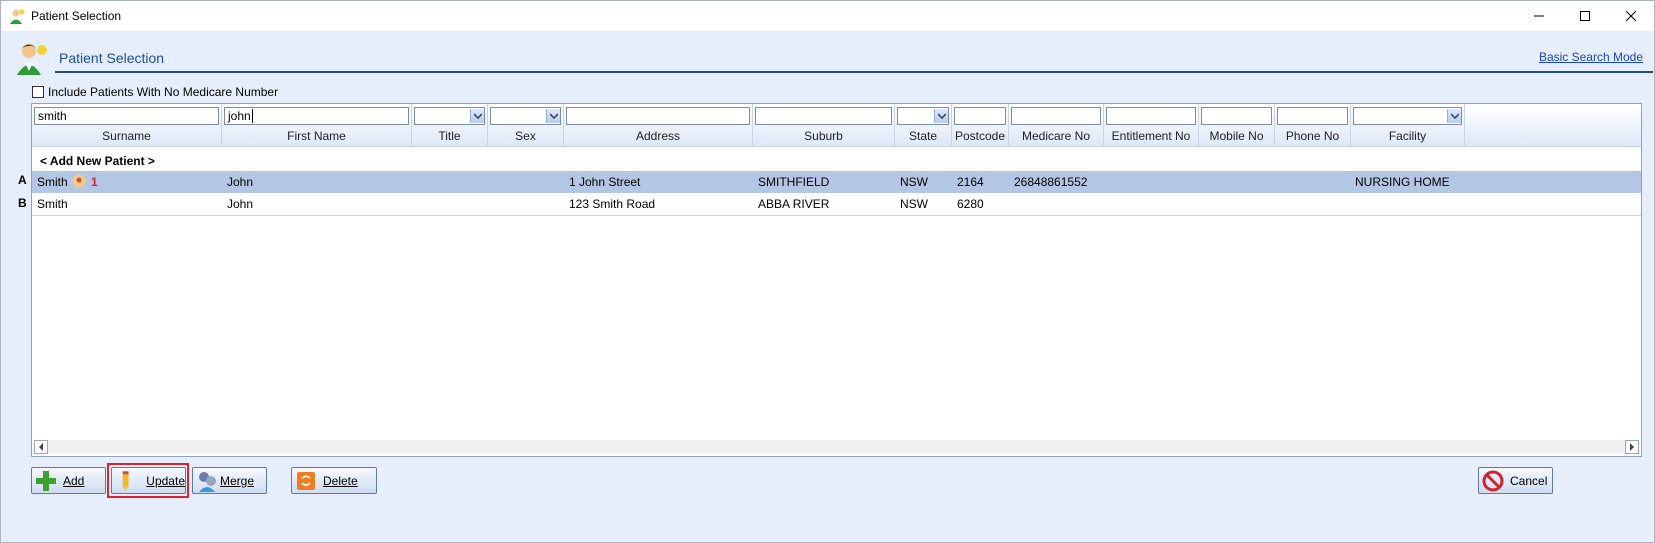 This screenshot has width=1655, height=543. I want to click on filter-suburb: Suburb, so click(824, 125).